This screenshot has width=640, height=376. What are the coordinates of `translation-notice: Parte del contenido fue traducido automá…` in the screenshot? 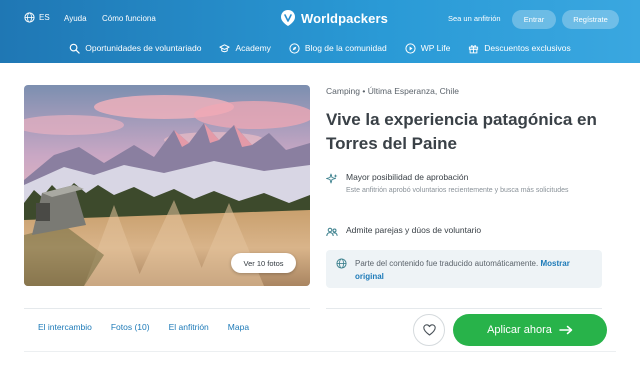 It's located at (464, 269).